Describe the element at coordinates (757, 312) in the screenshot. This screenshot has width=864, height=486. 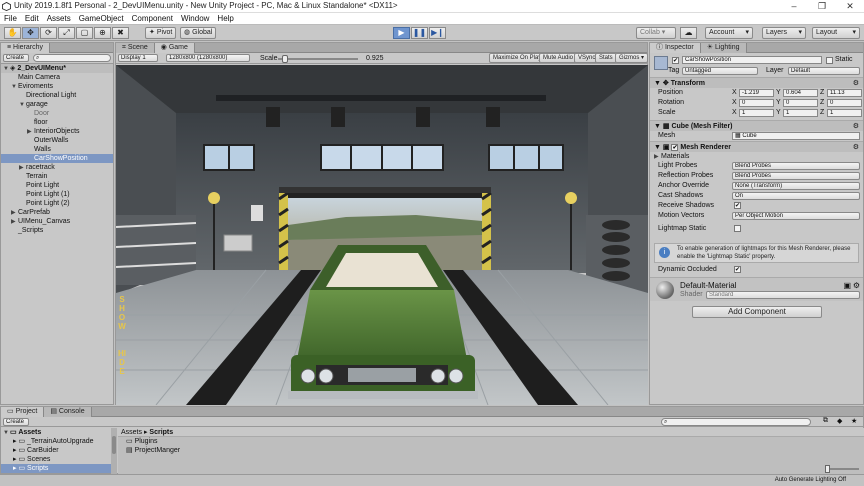
I see `add-component-button: Add Component` at that location.